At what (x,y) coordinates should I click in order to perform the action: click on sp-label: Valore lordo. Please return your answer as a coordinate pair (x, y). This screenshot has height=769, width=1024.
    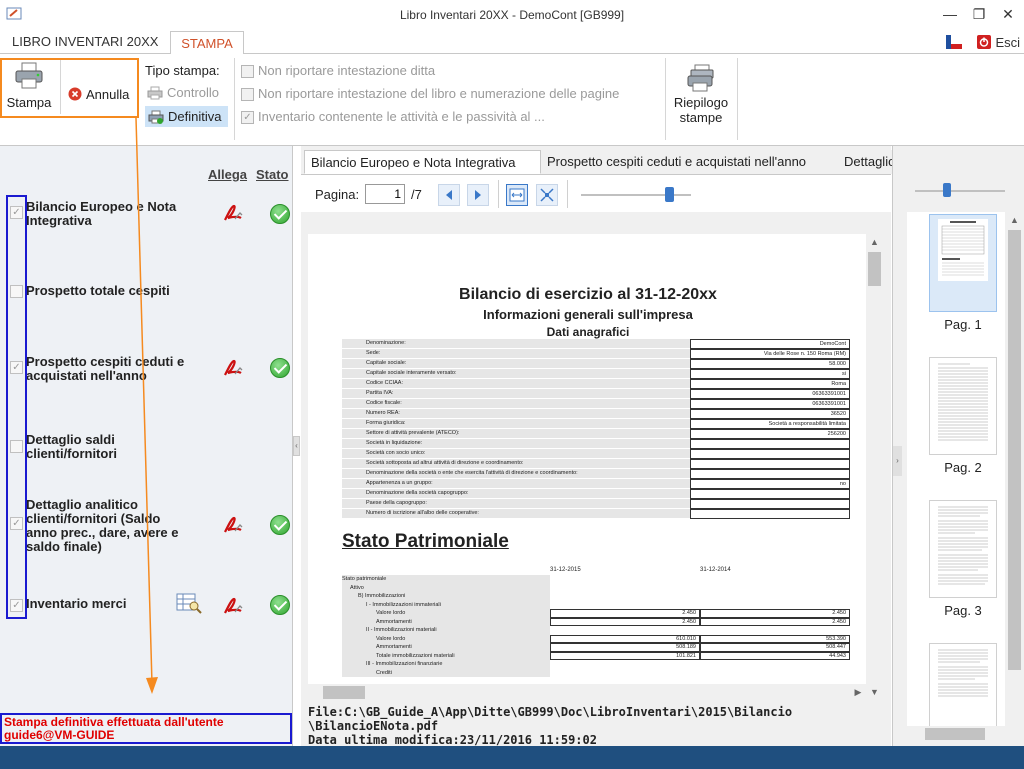
    Looking at the image, I should click on (446, 638).